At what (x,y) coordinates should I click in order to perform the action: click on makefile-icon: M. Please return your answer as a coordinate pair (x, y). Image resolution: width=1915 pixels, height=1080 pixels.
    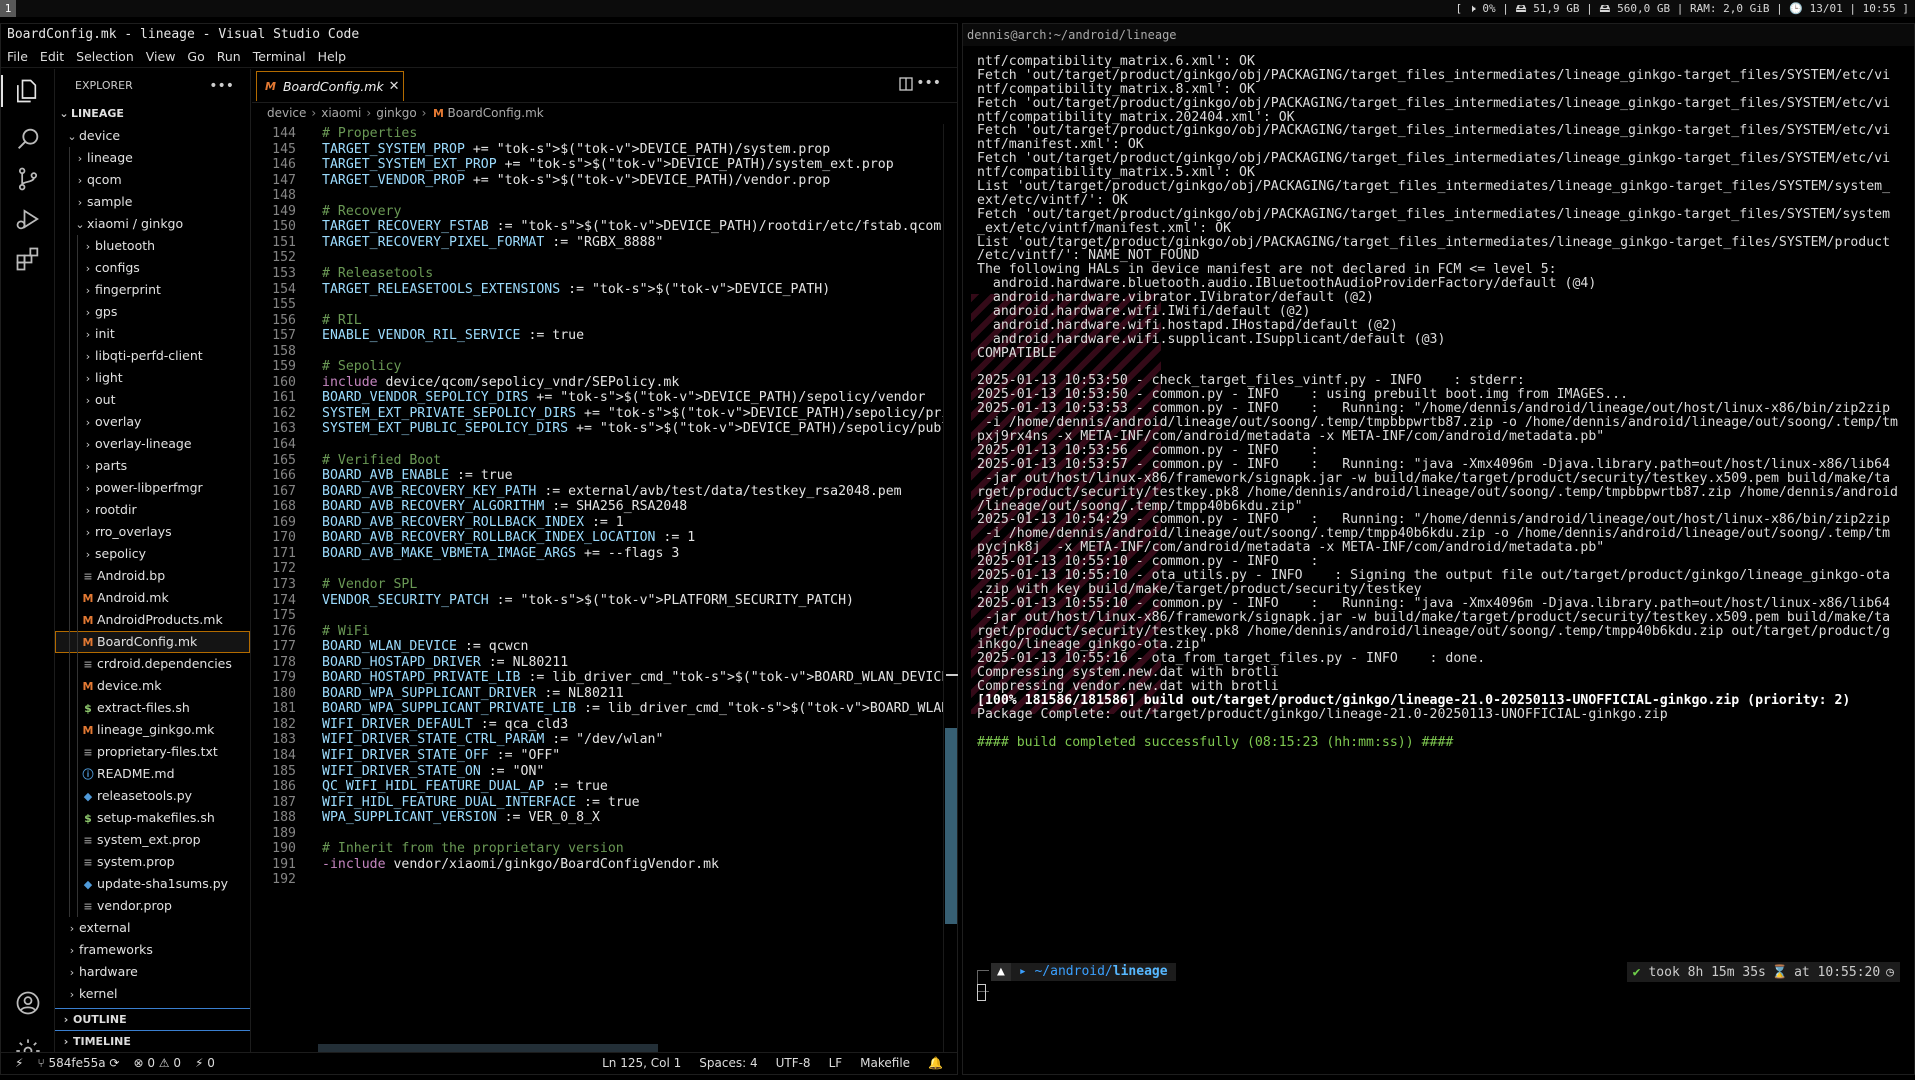
    Looking at the image, I should click on (88, 620).